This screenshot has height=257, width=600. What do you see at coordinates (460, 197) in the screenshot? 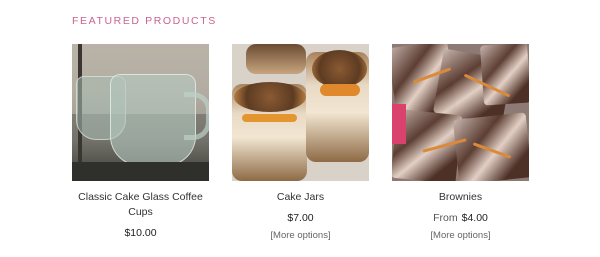
I see `product-name: Brownies` at bounding box center [460, 197].